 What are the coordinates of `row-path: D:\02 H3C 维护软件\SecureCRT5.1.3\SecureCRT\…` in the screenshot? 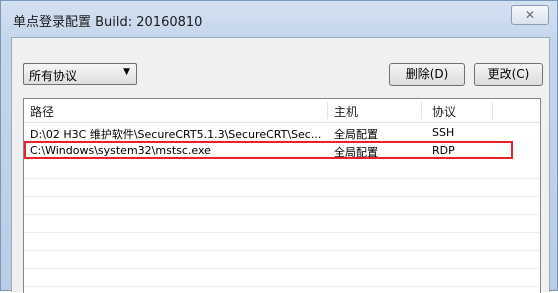 It's located at (176, 134).